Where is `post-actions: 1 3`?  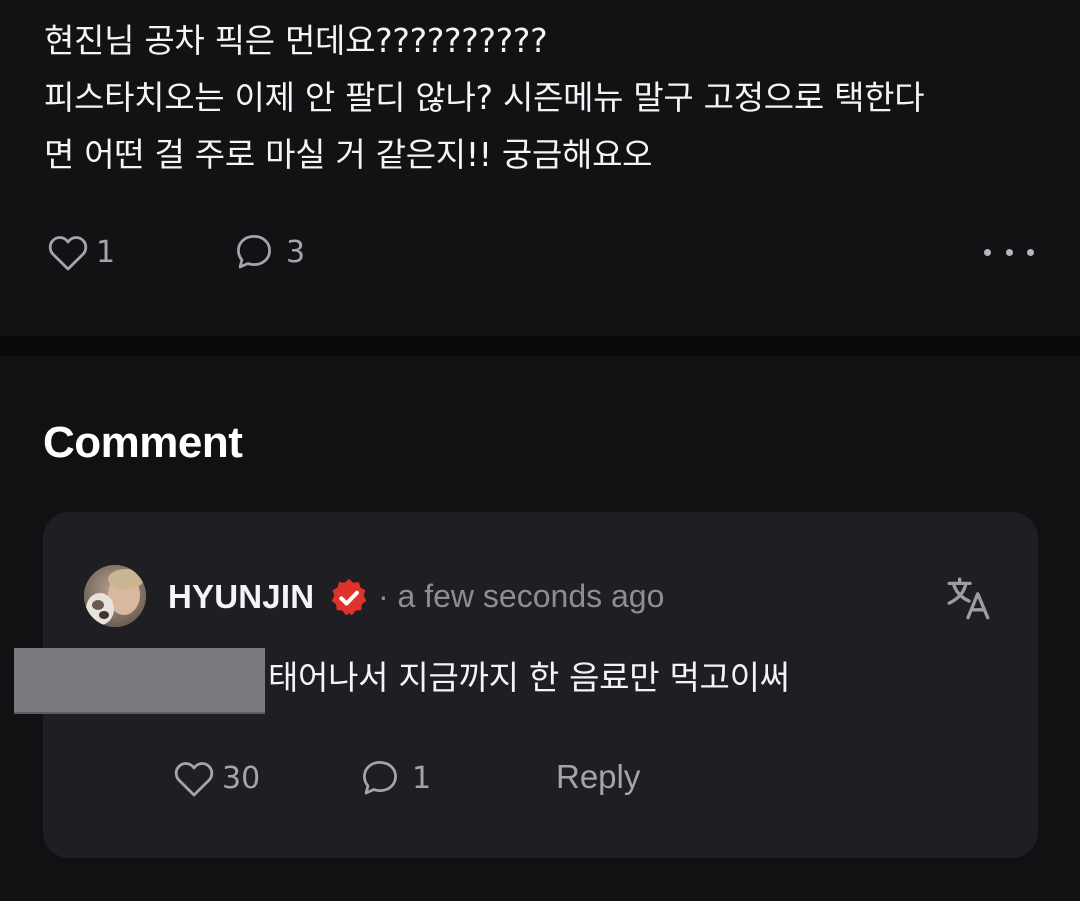
post-actions: 1 3 is located at coordinates (539, 252).